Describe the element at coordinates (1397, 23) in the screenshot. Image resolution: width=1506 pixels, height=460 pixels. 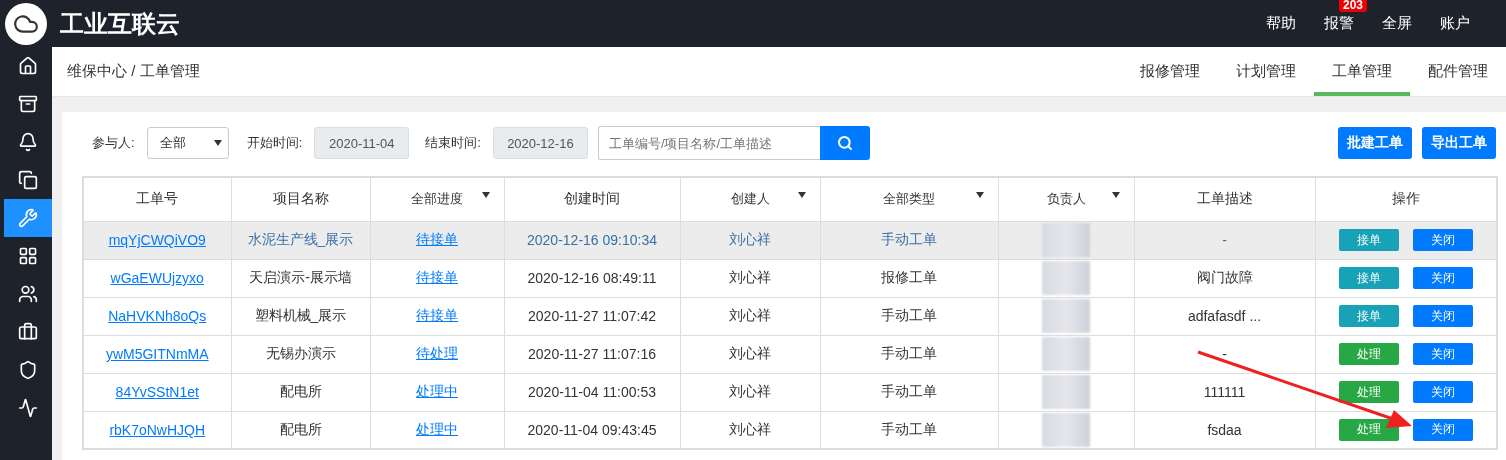
I see `nav-link: 全屏` at that location.